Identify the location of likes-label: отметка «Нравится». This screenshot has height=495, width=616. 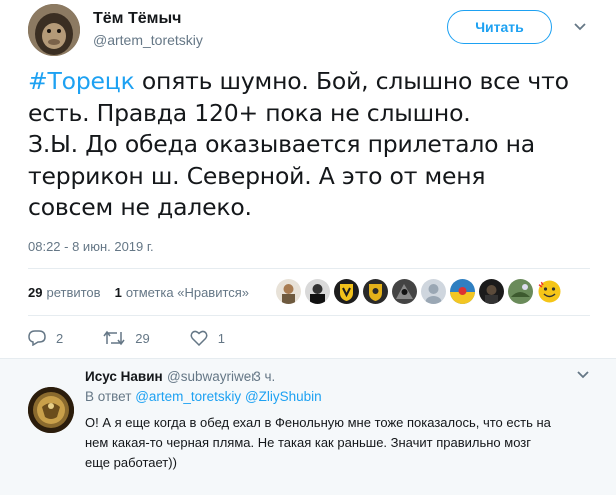
(187, 292).